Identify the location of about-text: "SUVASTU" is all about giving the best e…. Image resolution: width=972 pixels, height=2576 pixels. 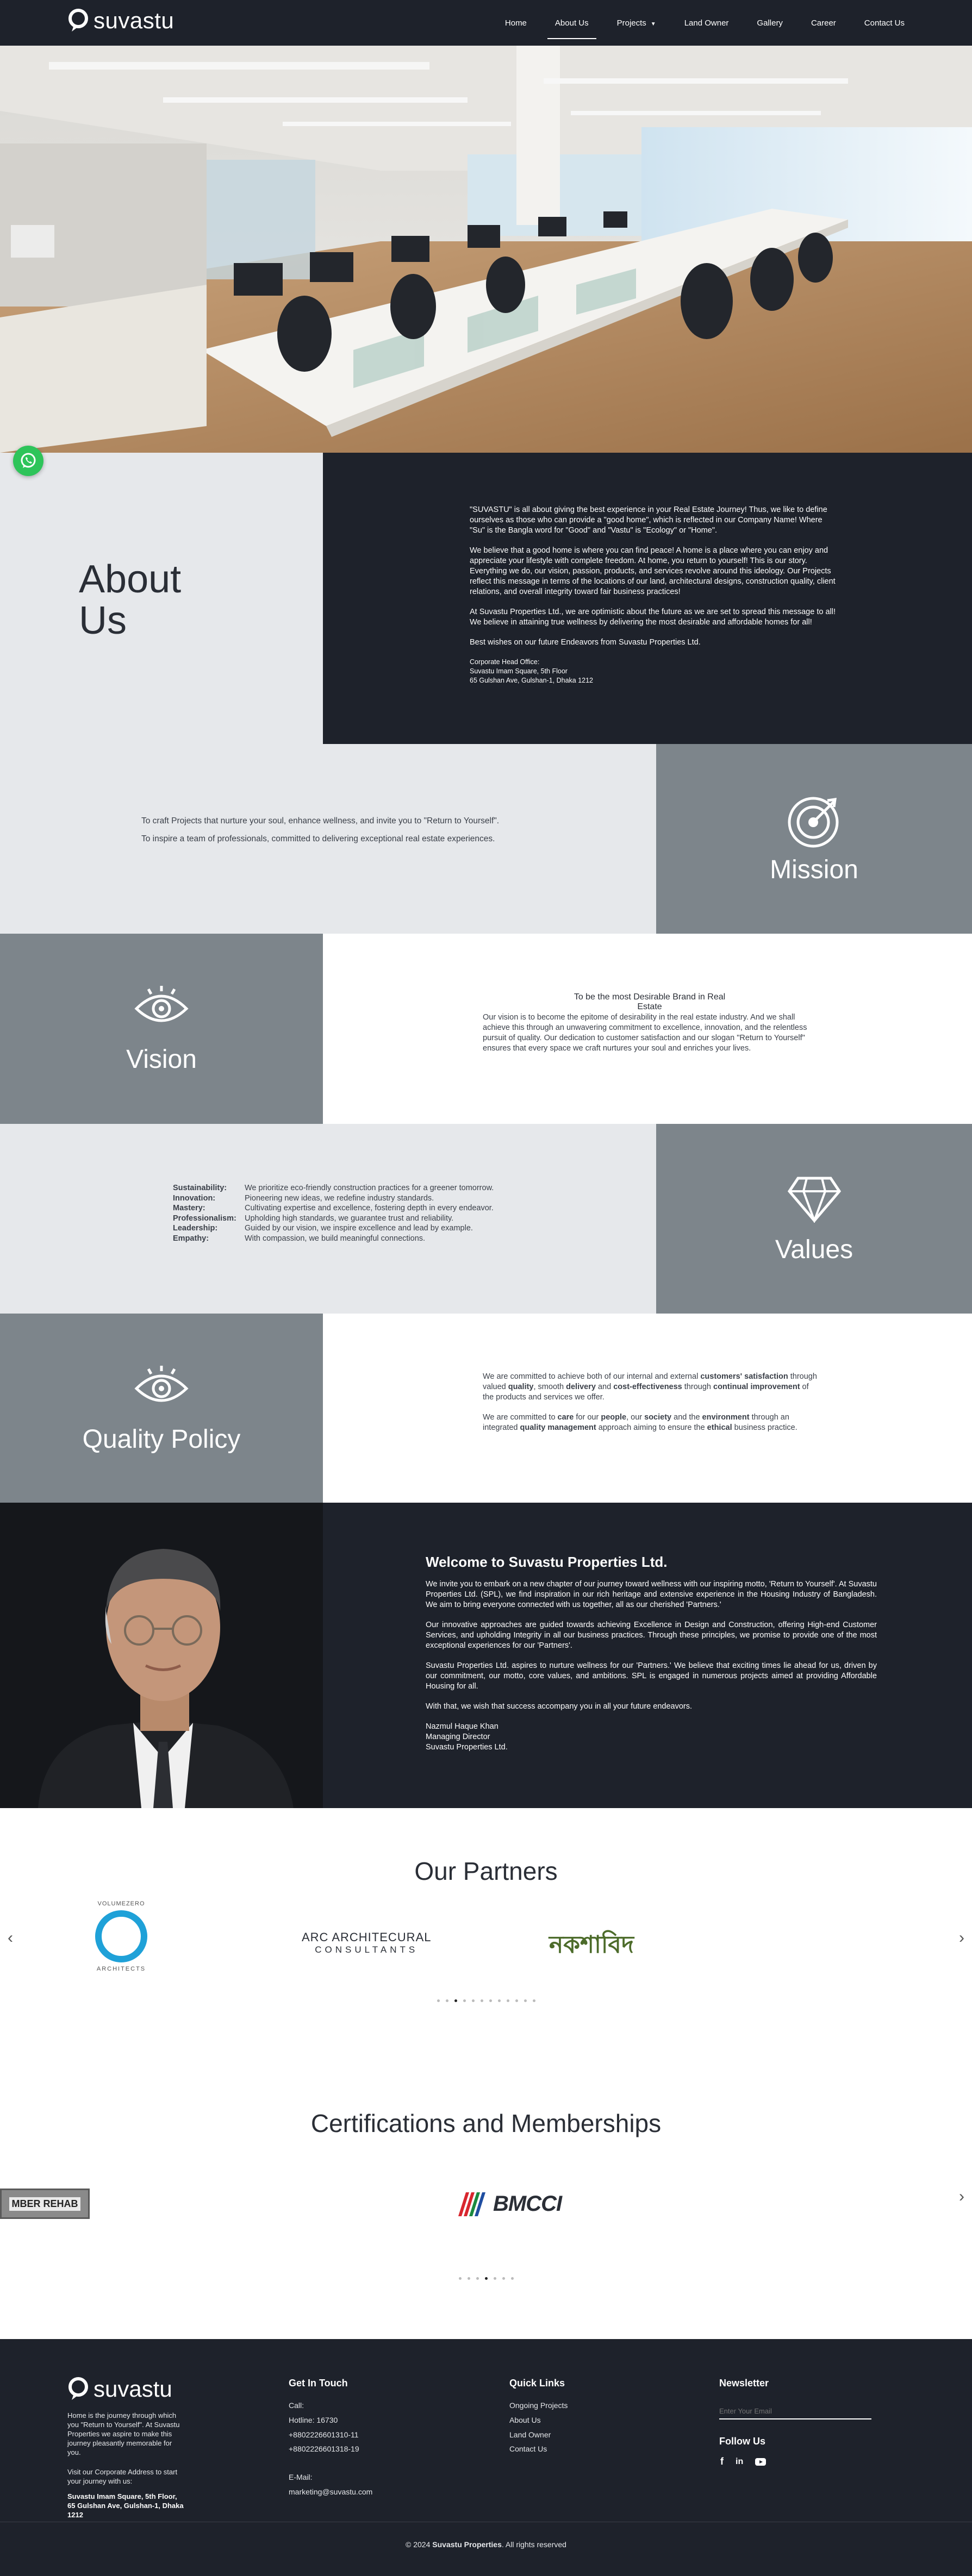
(654, 595).